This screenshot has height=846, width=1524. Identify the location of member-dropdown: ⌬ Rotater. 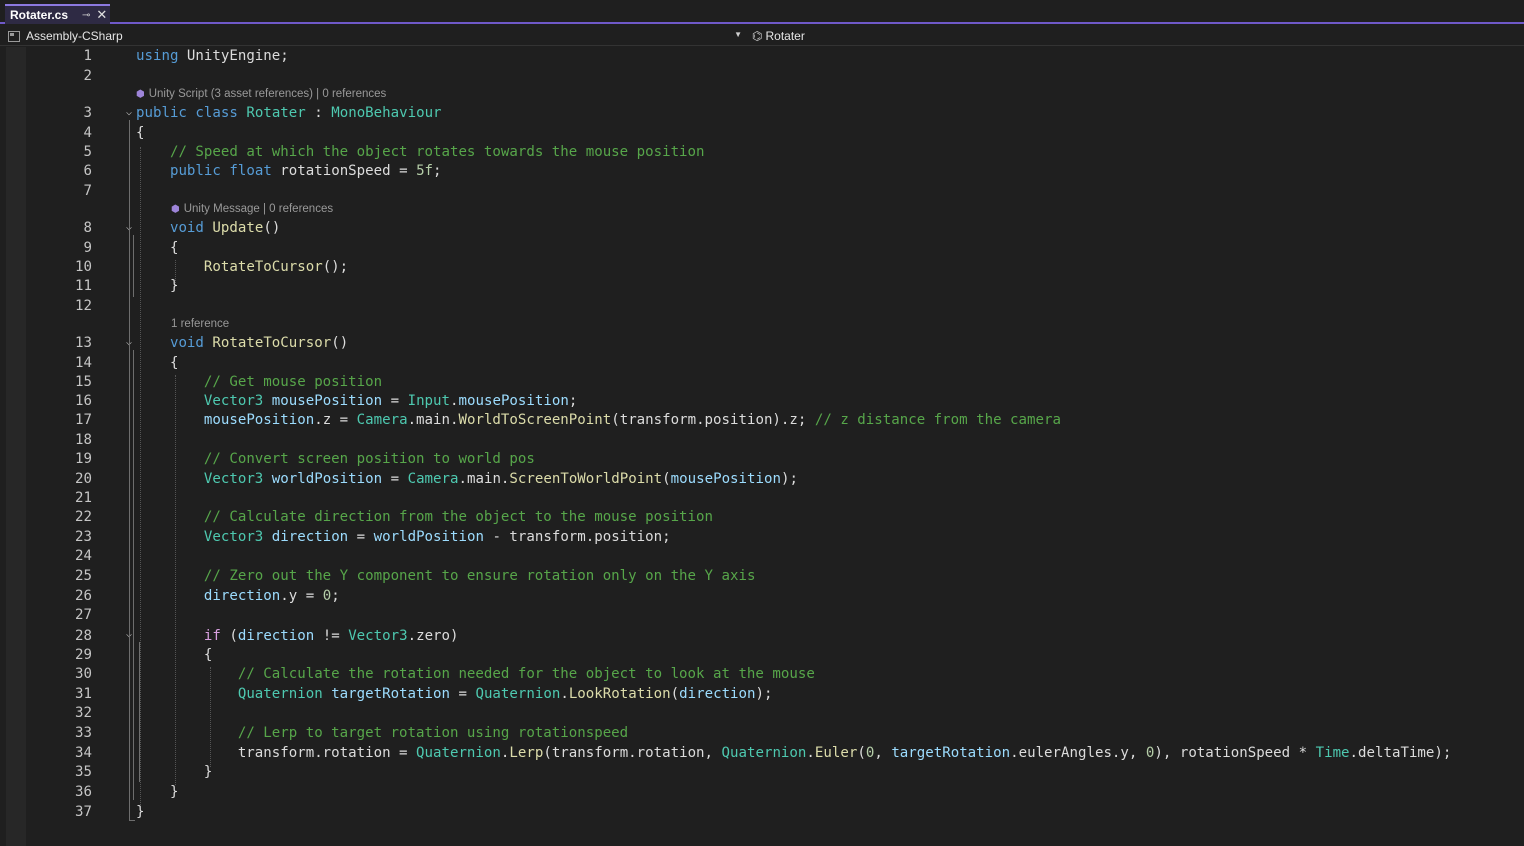
(778, 36).